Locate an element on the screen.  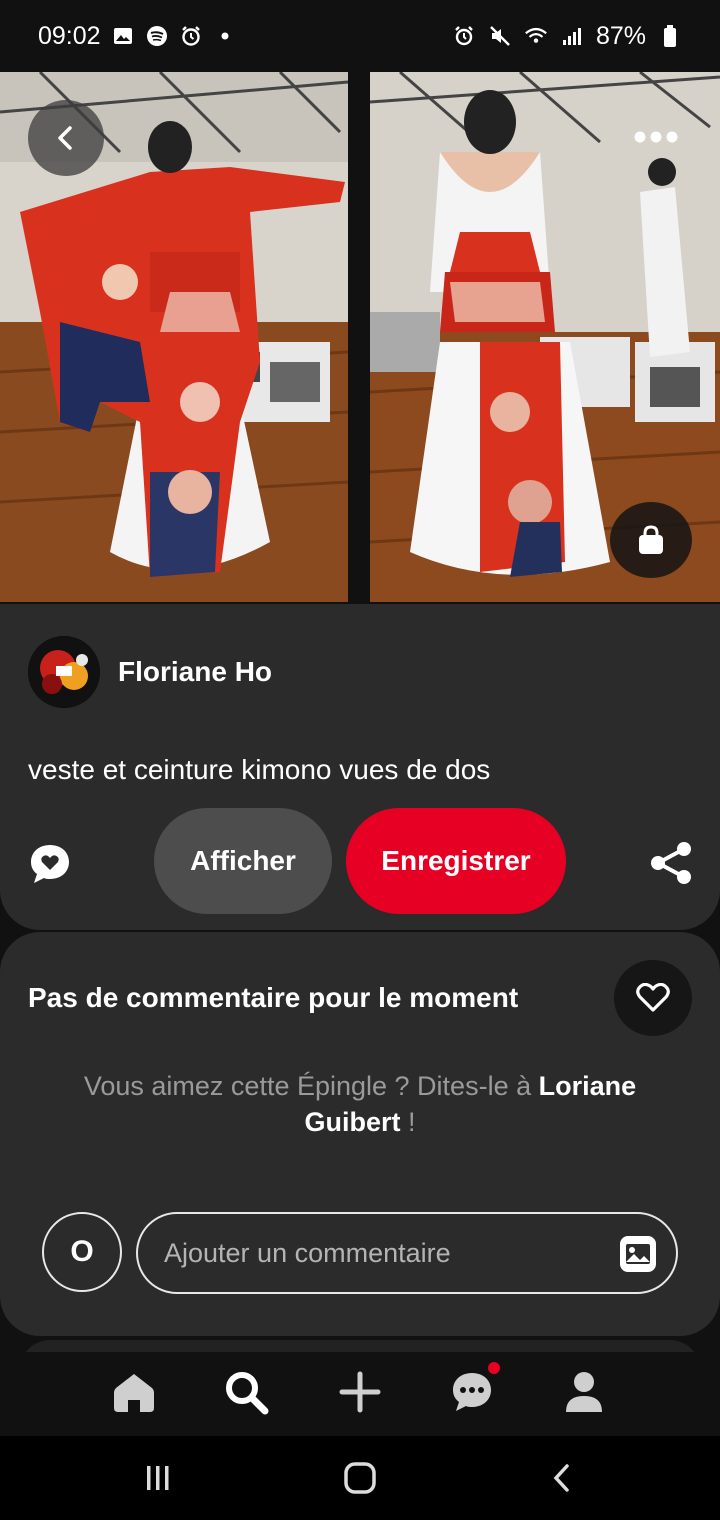
heart-icon is located at coordinates (653, 997).